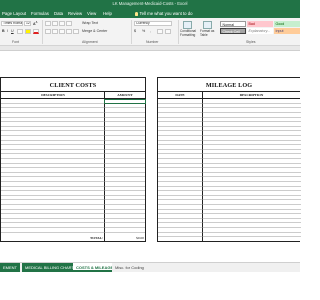 The width and height of the screenshot is (320, 300). Describe the element at coordinates (187, 25) in the screenshot. I see `conditional-formatting-icon` at that location.